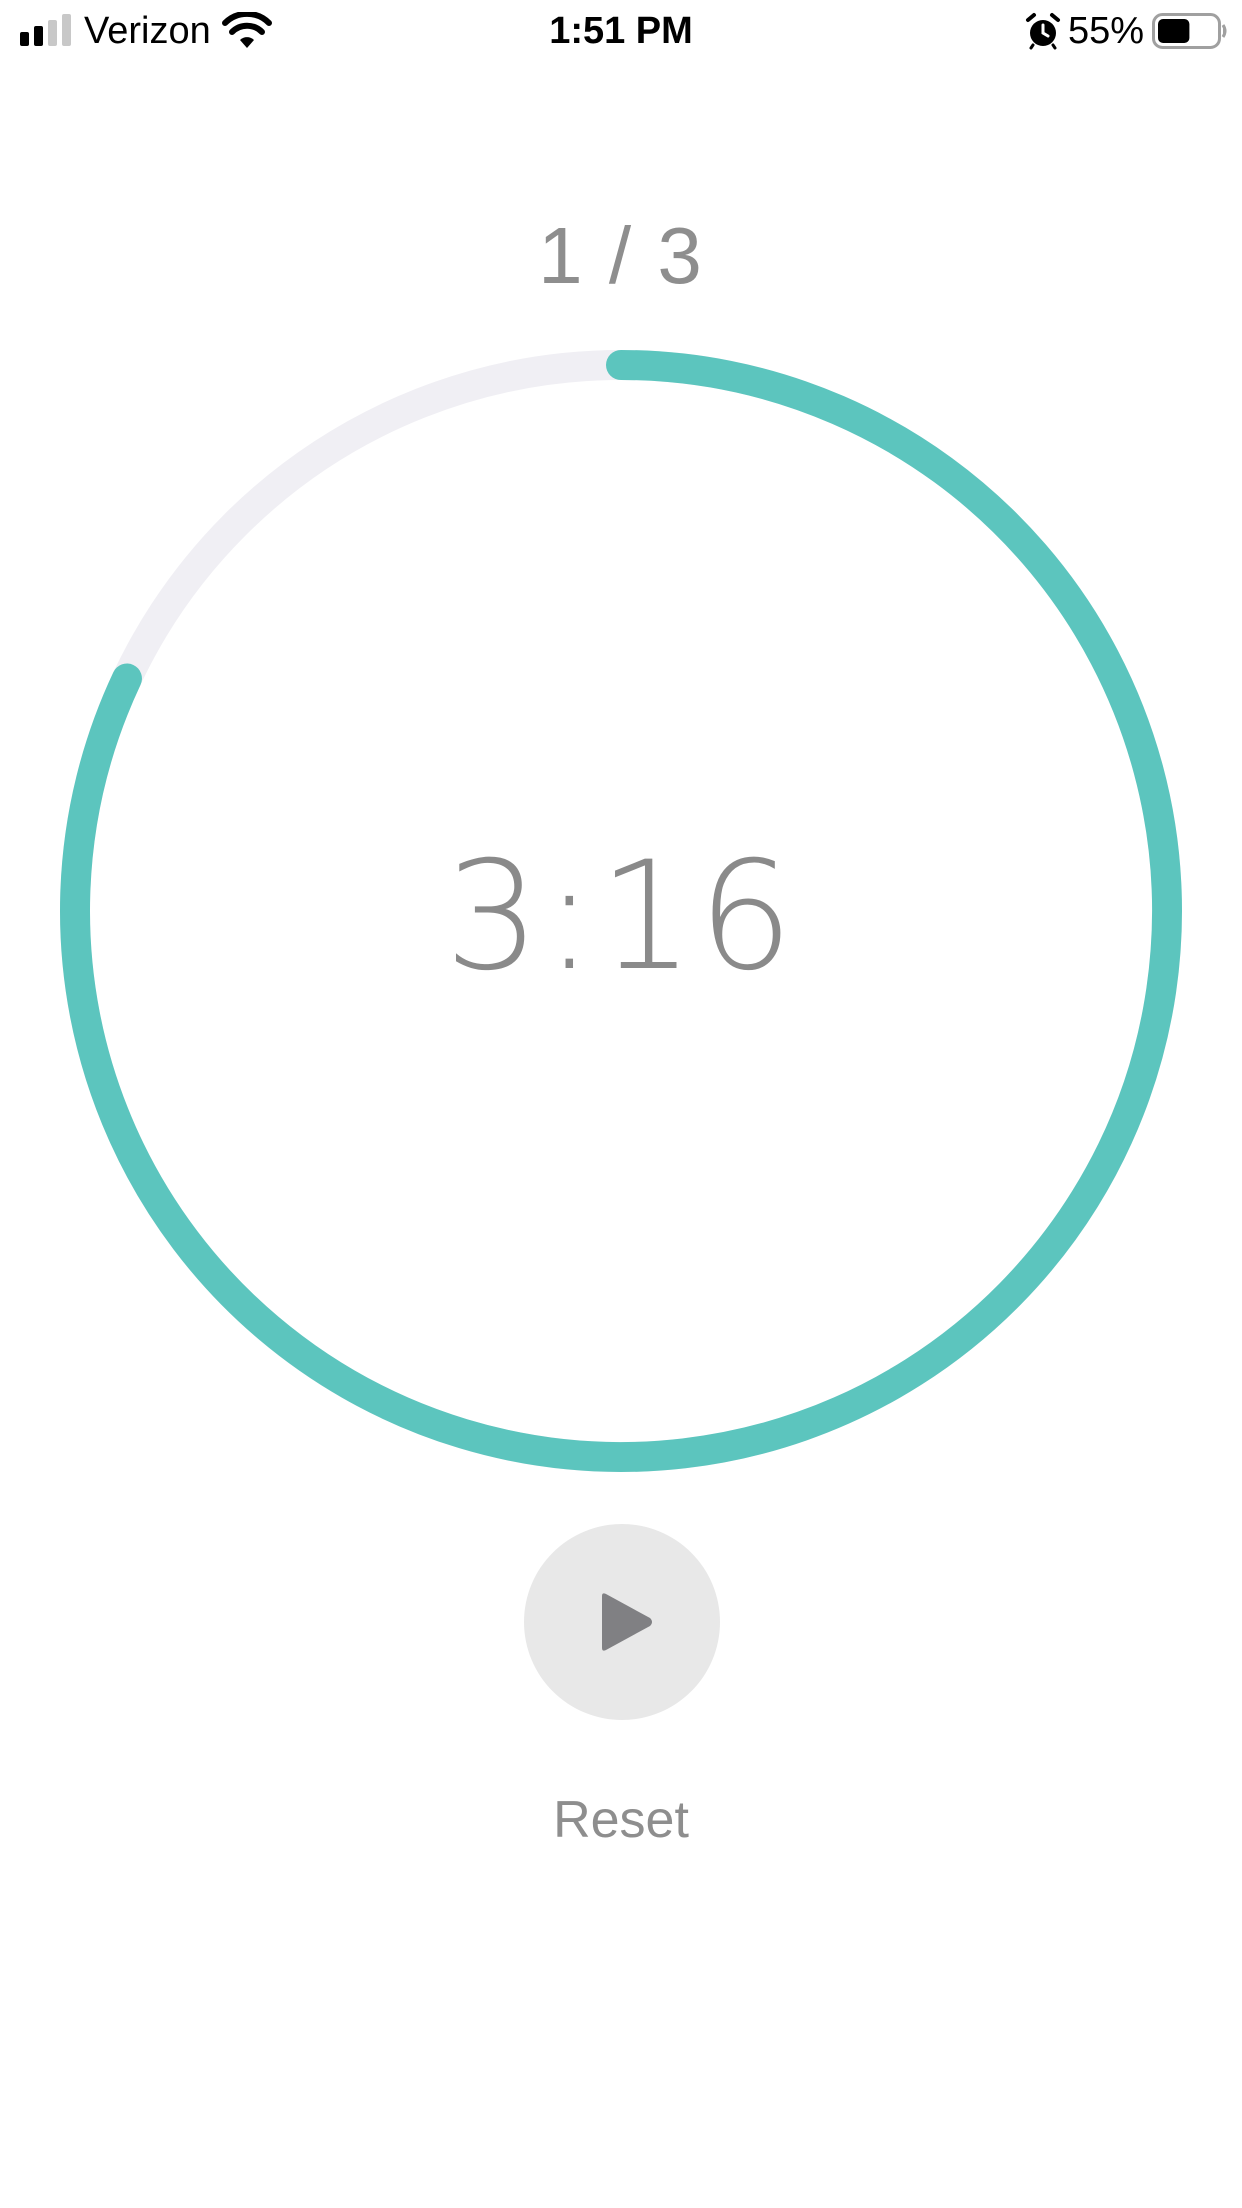 The image size is (1242, 2208). I want to click on play-button, so click(622, 1622).